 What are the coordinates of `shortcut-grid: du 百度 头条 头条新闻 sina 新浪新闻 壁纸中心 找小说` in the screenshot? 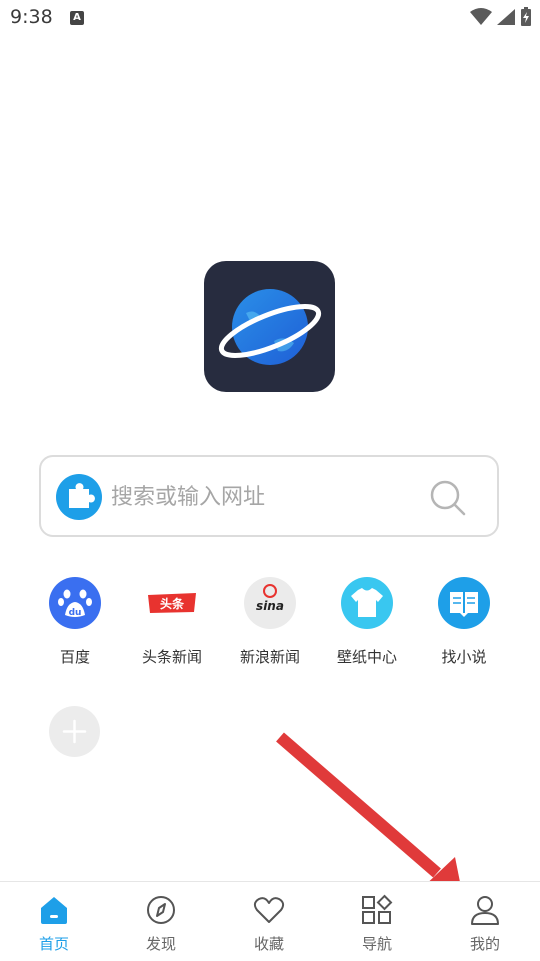 It's located at (271, 627).